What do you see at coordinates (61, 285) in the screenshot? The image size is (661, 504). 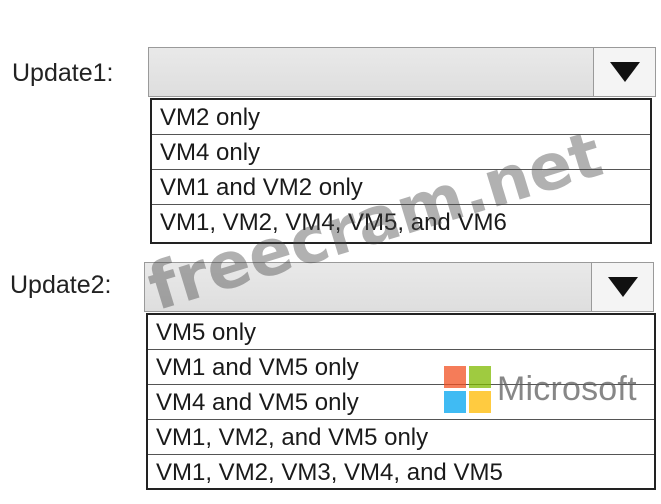 I see `update2-label: Update2:` at bounding box center [61, 285].